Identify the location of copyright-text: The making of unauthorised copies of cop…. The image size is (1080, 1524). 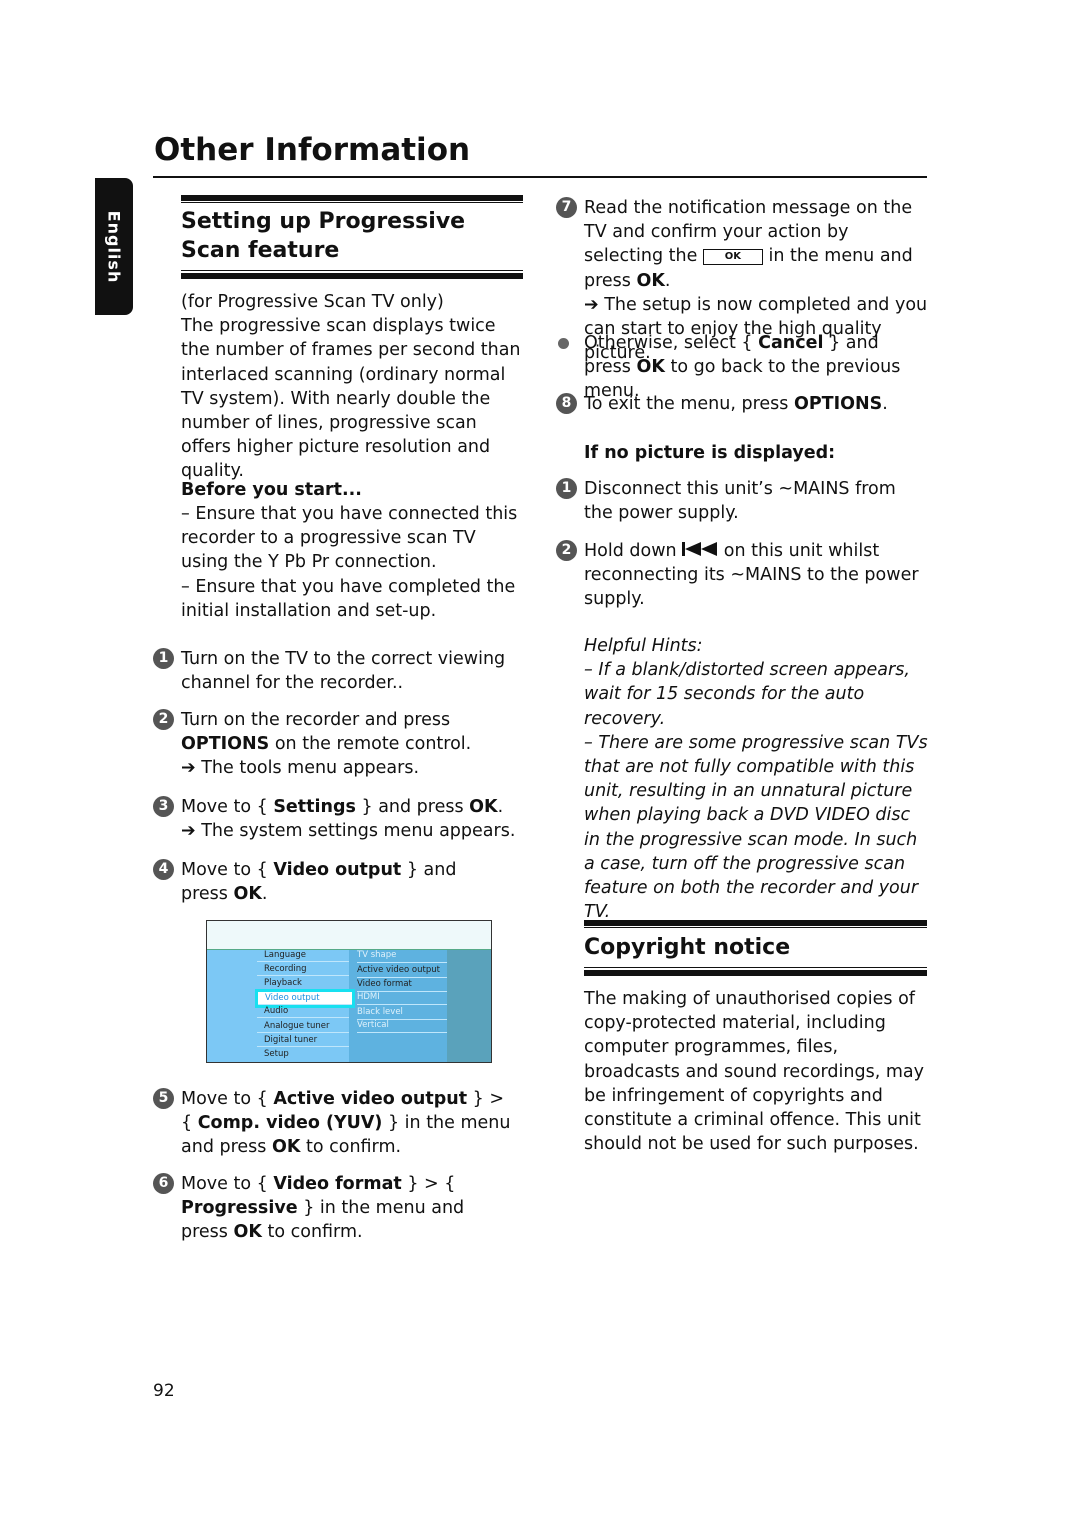
(754, 1072).